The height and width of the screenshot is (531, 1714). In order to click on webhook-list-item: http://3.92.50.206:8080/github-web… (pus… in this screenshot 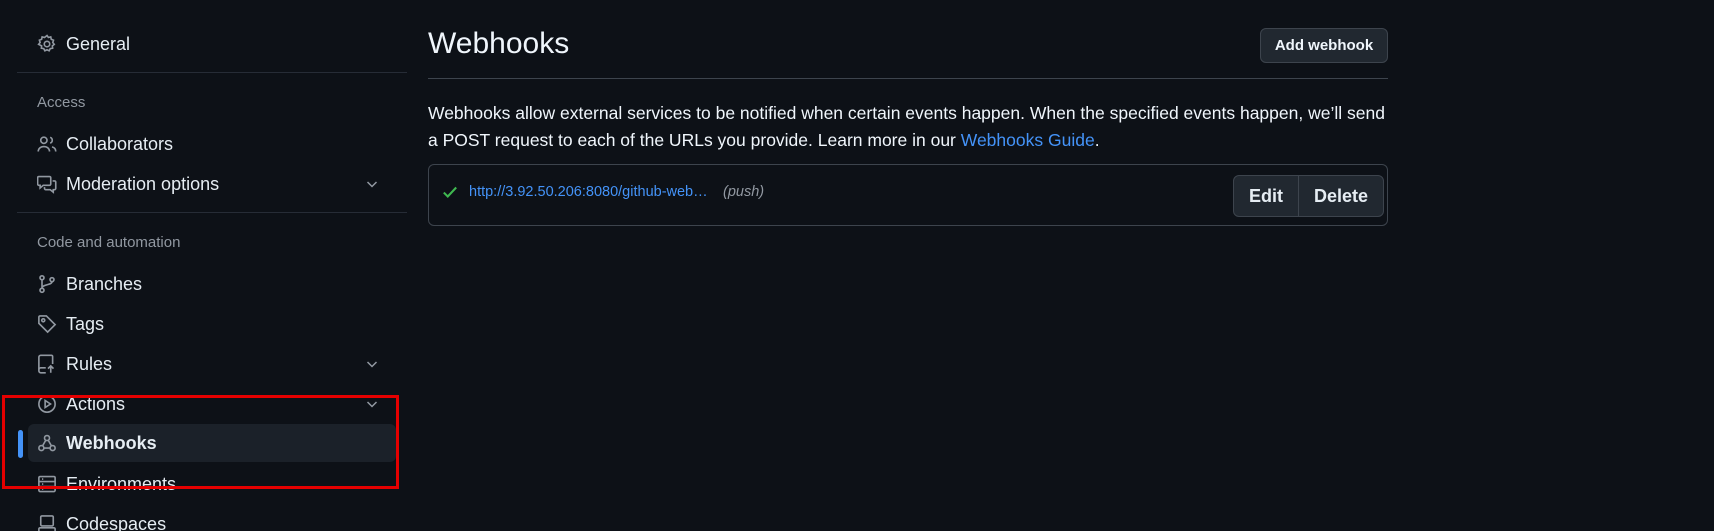, I will do `click(908, 195)`.